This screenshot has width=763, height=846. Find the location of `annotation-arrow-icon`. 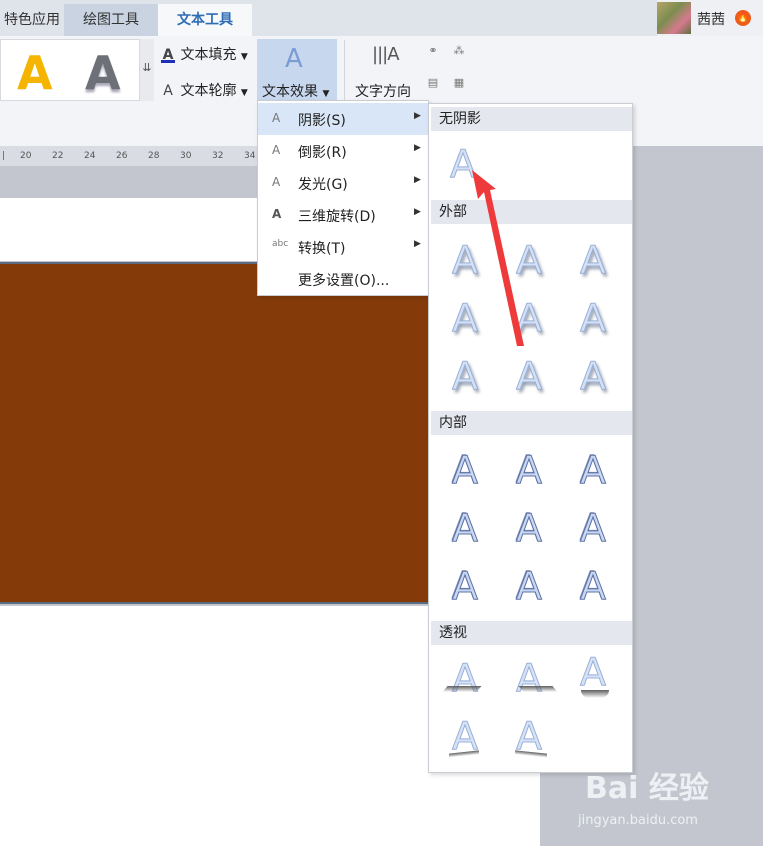

annotation-arrow-icon is located at coordinates (498, 258).